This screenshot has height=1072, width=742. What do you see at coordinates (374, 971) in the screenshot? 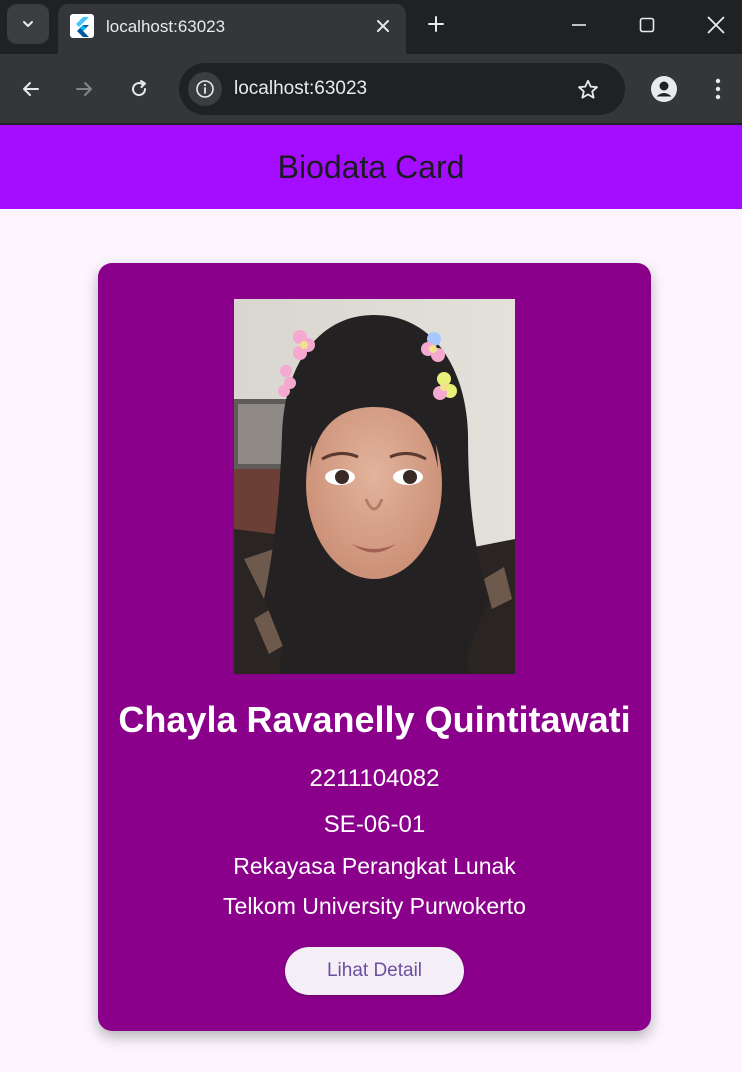
I see `view-detail-button: Lihat Detail` at bounding box center [374, 971].